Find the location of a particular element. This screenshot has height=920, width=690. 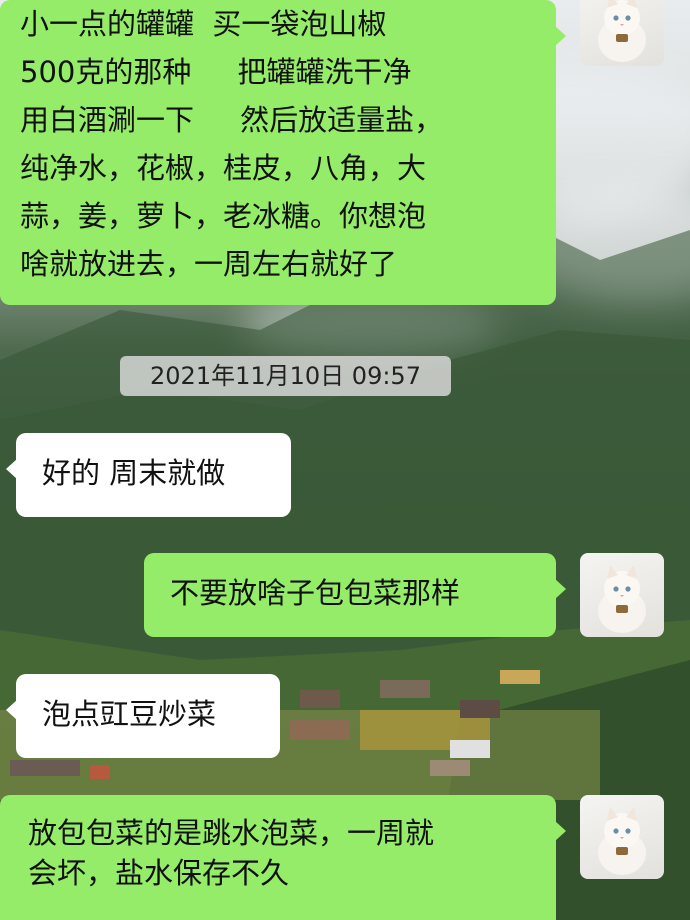

message-line: 500克的那种 把罐罐洗干净 is located at coordinates (216, 72).